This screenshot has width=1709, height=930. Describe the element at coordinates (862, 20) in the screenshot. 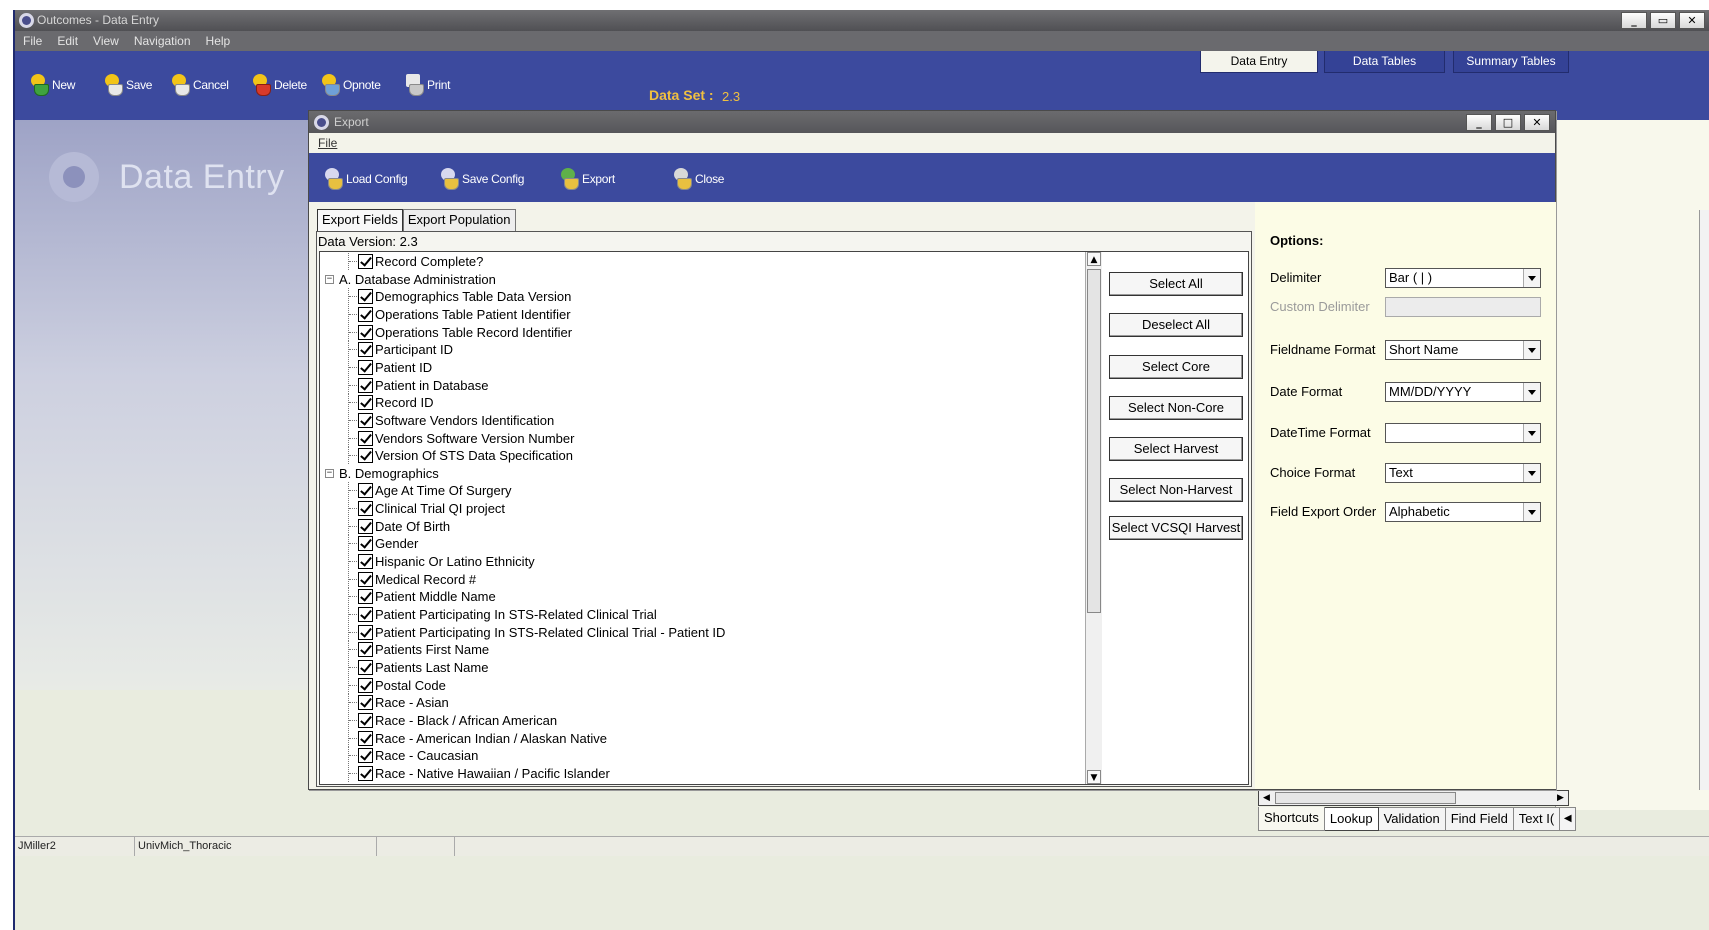

I see `main-title-bar: Outcomes - Data Entry _ ▭ ✕` at that location.